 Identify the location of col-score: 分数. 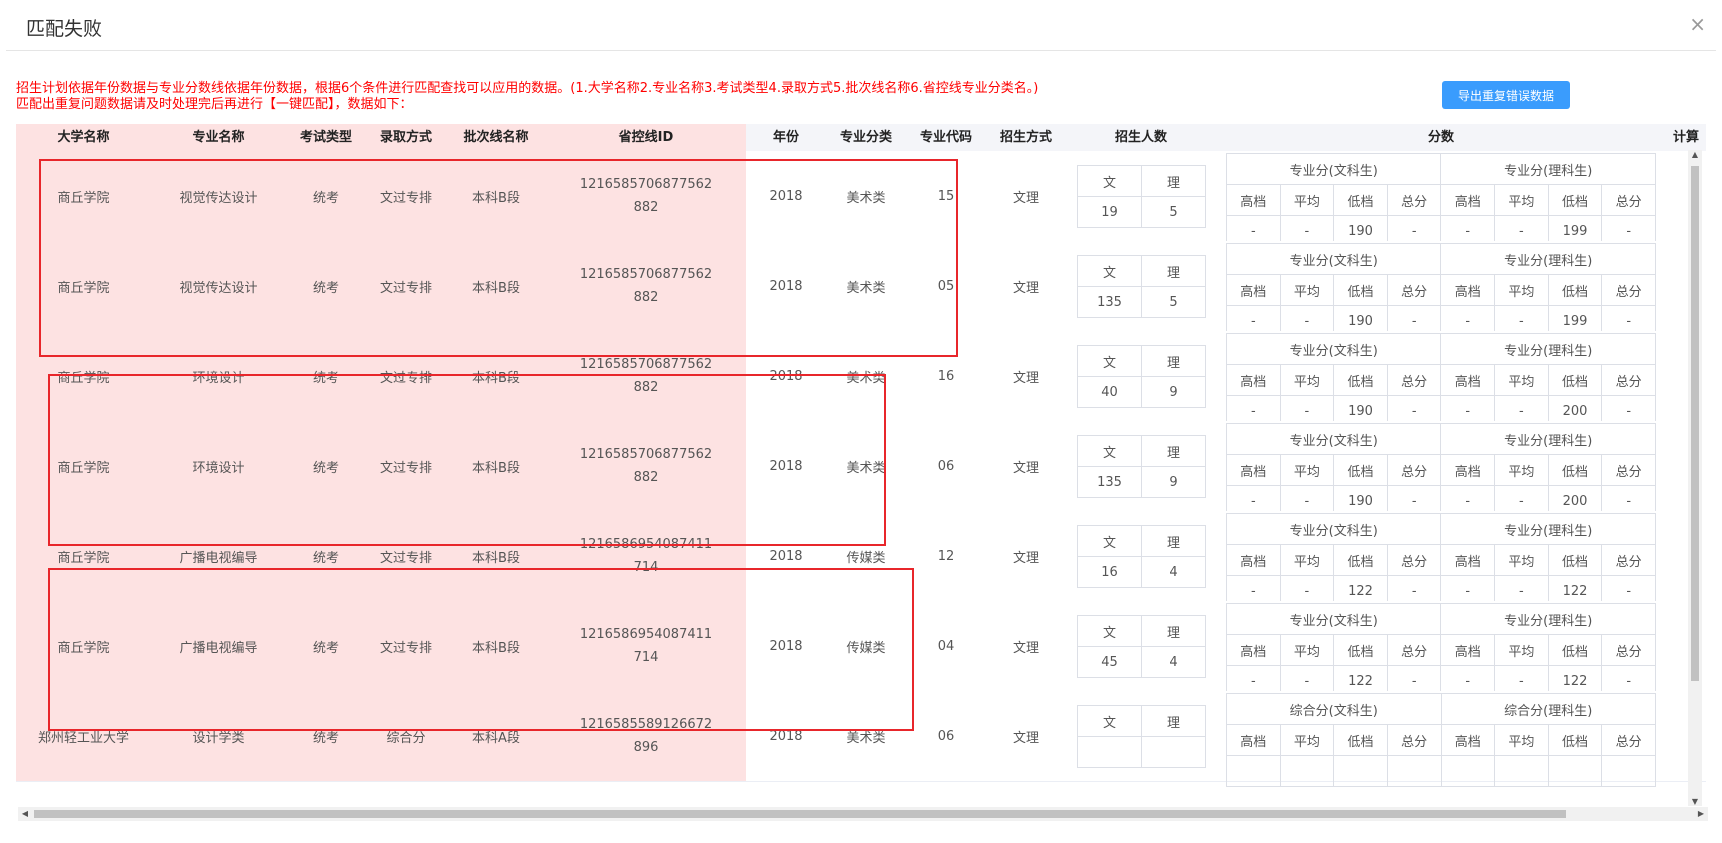
(1441, 137).